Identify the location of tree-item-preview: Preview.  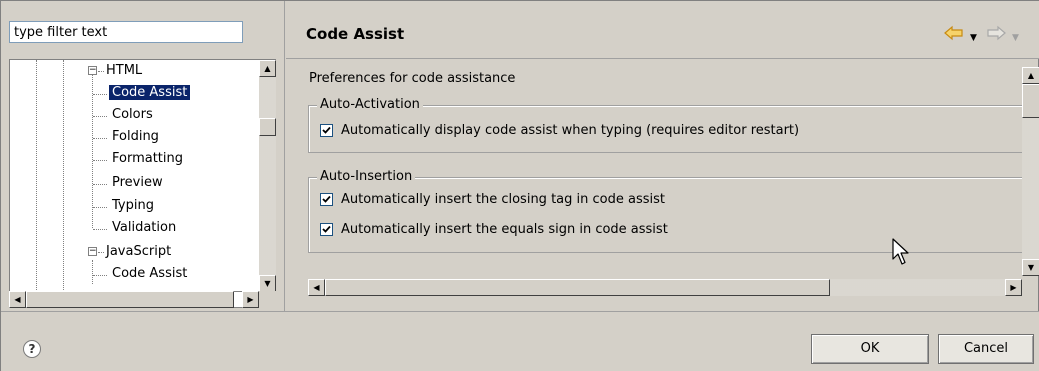
(137, 183).